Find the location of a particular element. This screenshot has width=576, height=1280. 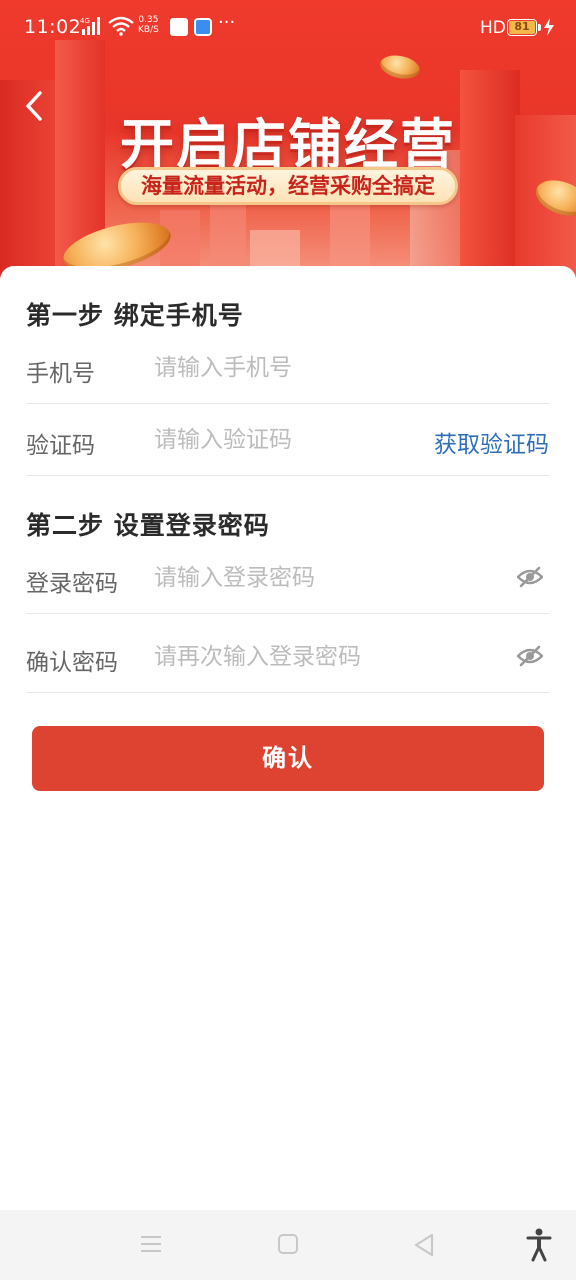

code-input is located at coordinates (284, 440).